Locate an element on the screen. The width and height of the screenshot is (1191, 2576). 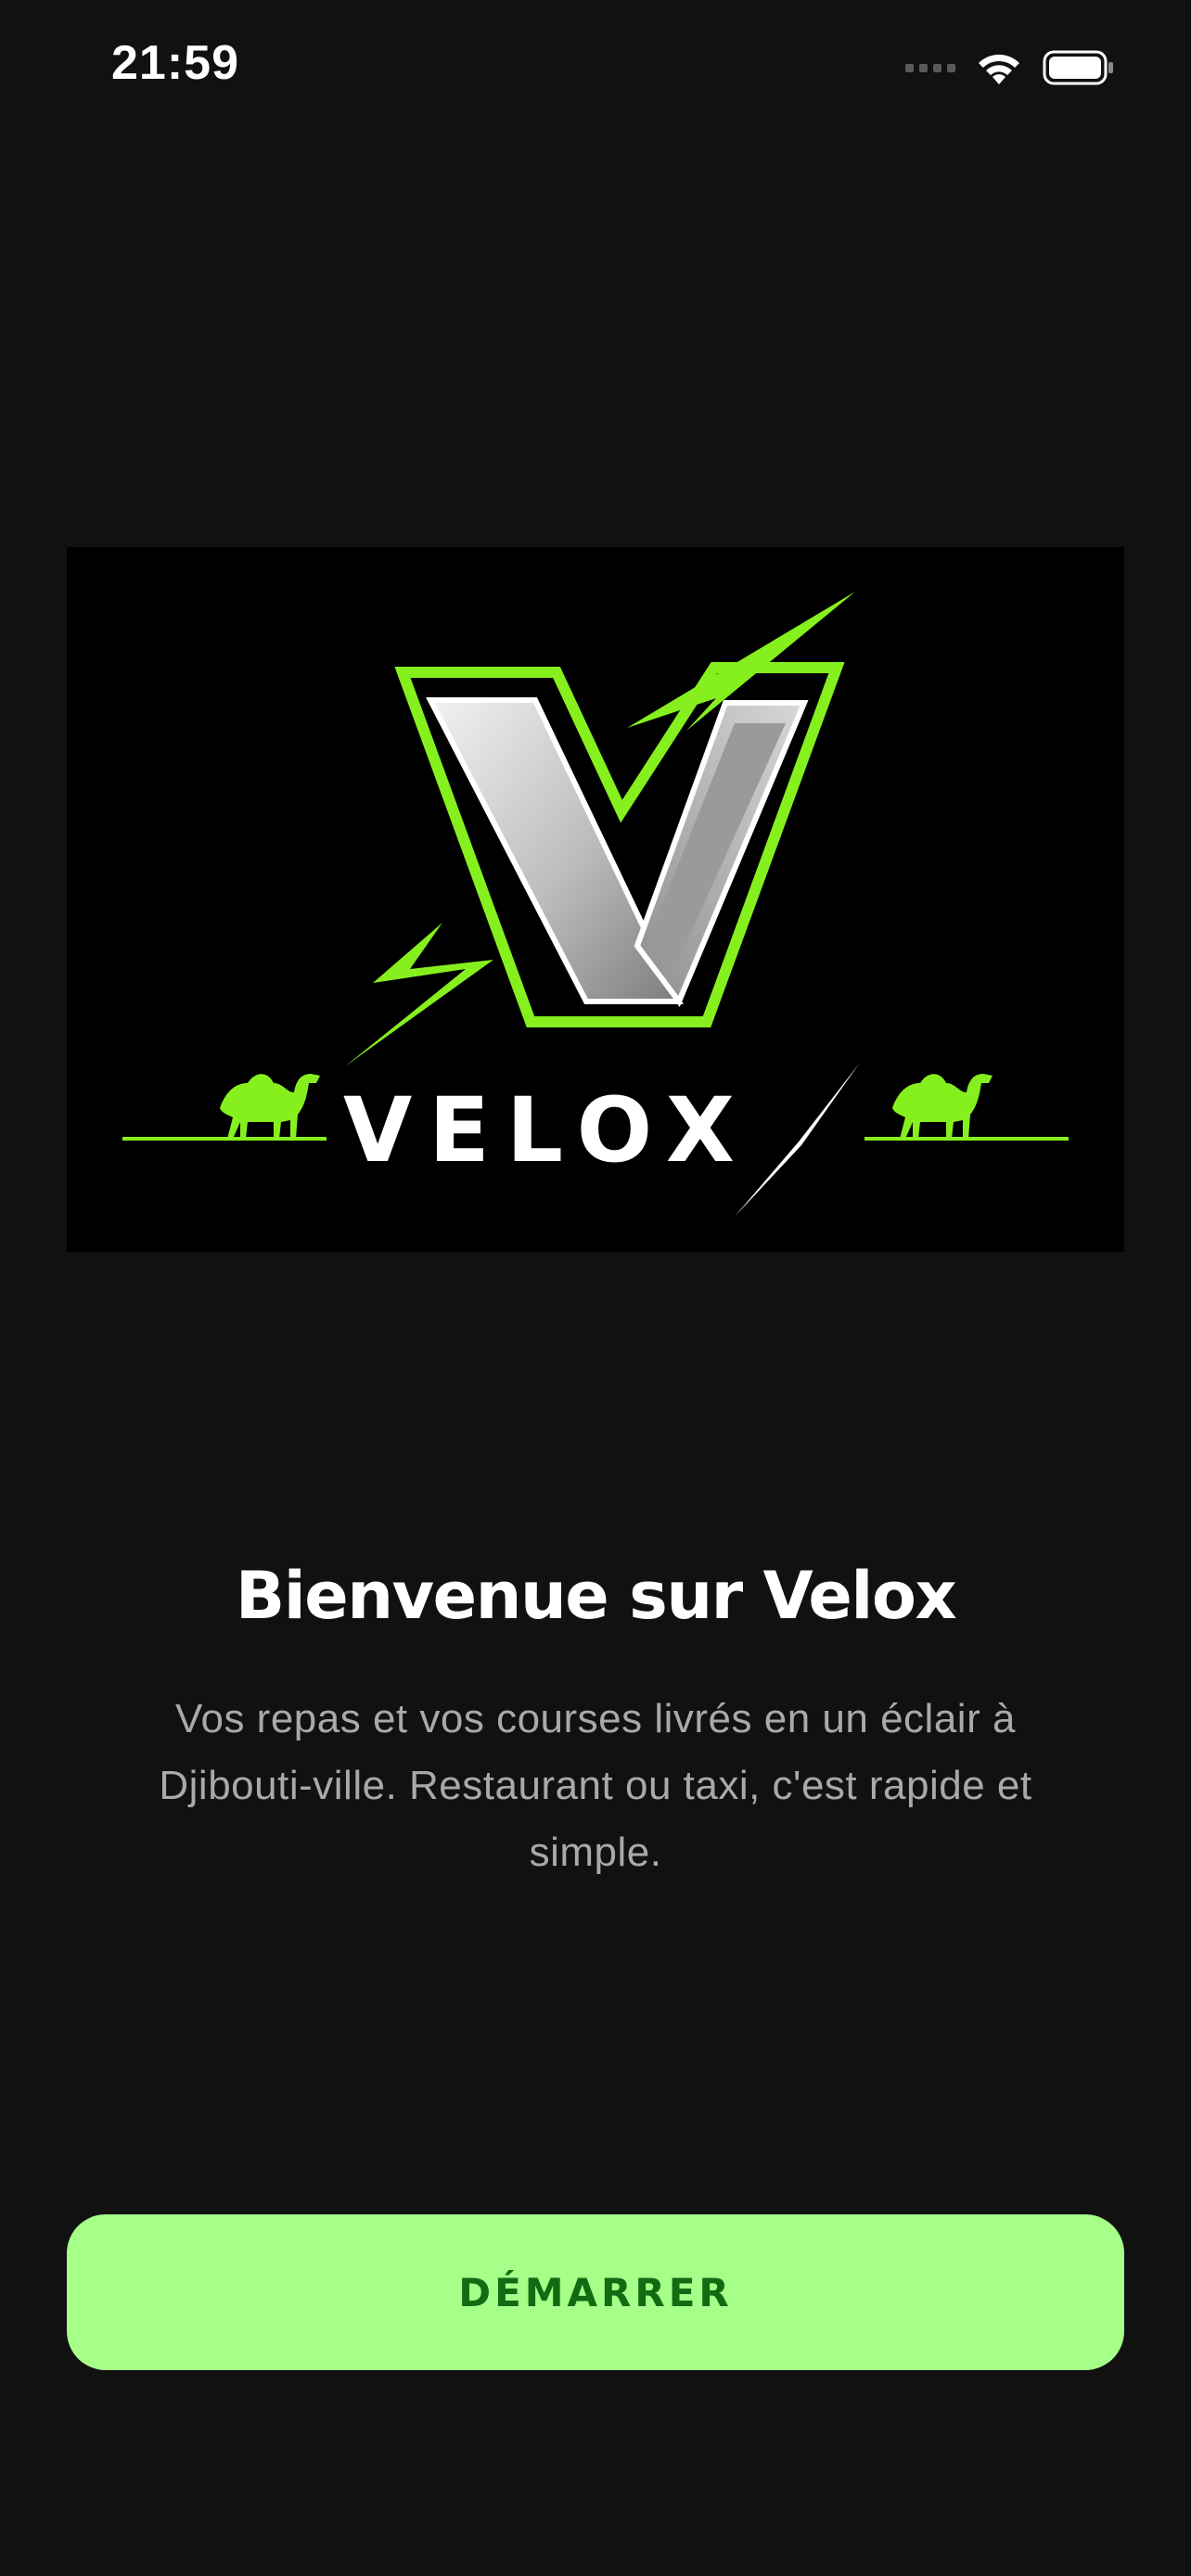
status-icons is located at coordinates (1010, 68).